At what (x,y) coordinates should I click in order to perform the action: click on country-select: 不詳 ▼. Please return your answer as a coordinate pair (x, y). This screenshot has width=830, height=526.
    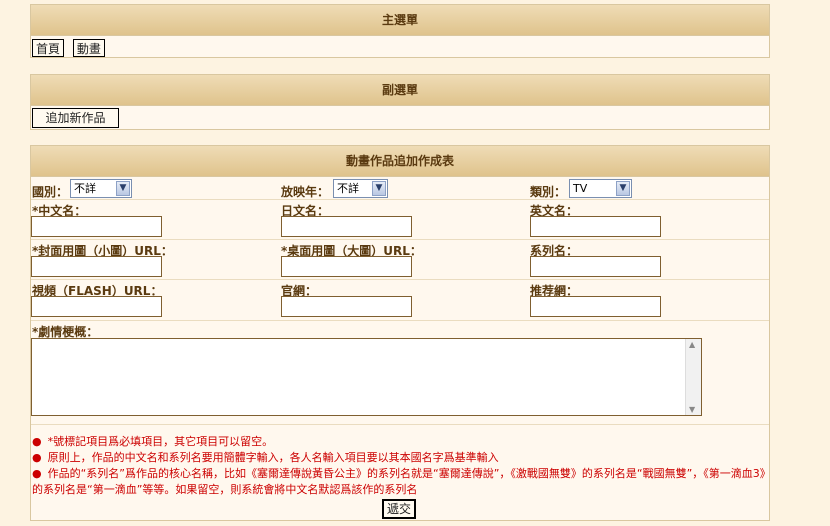
    Looking at the image, I should click on (101, 188).